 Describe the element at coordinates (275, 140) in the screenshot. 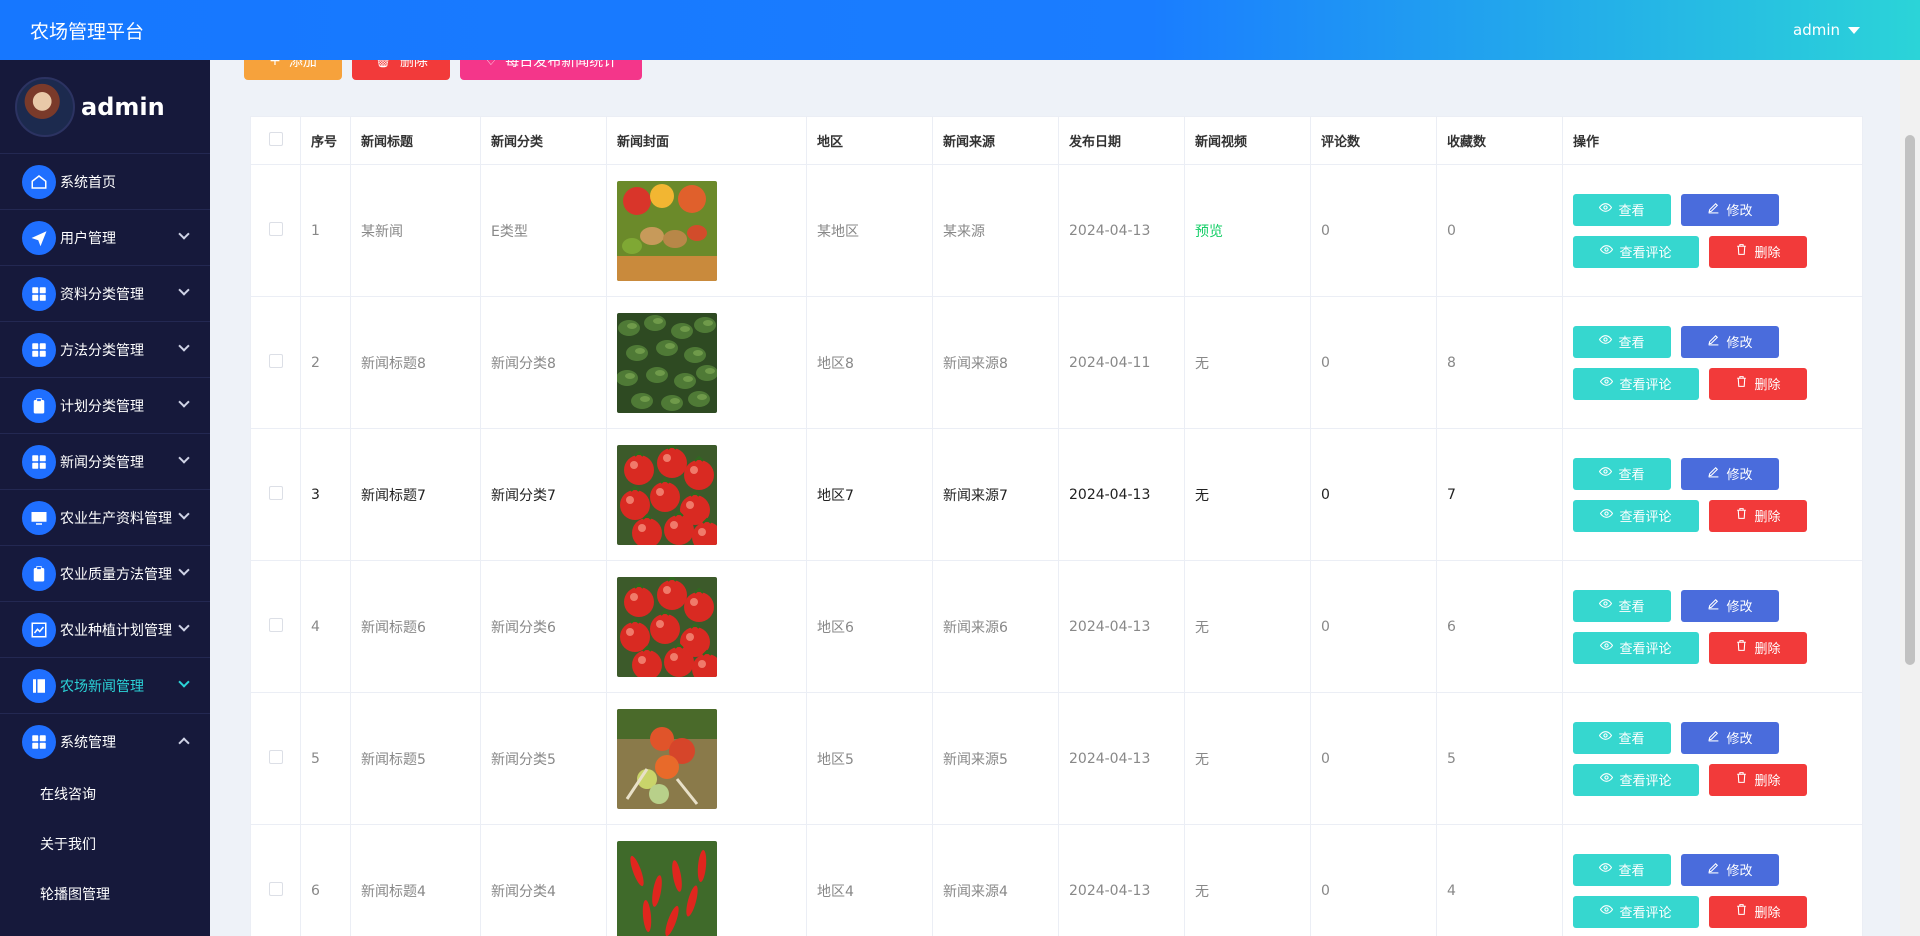

I see `select-all-checkbox` at that location.